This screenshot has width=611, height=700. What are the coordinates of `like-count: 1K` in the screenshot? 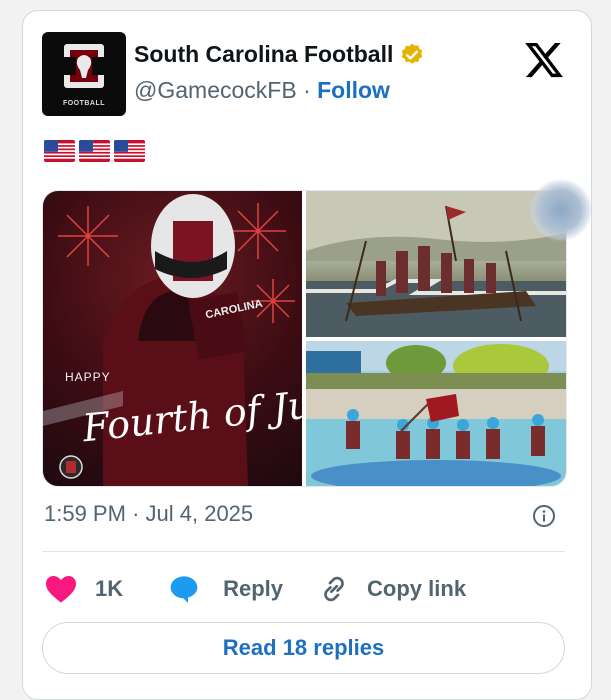 It's located at (109, 589).